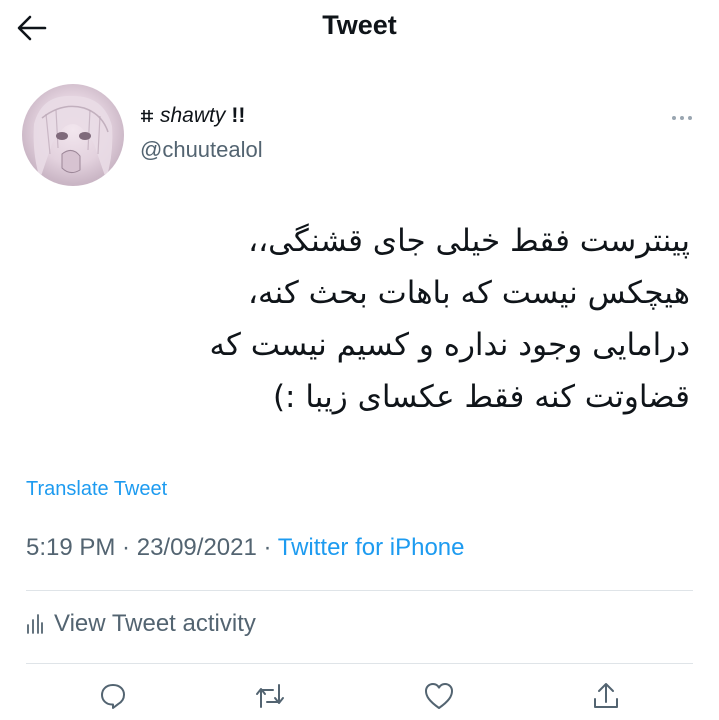 The width and height of the screenshot is (719, 720). I want to click on like-button, so click(439, 696).